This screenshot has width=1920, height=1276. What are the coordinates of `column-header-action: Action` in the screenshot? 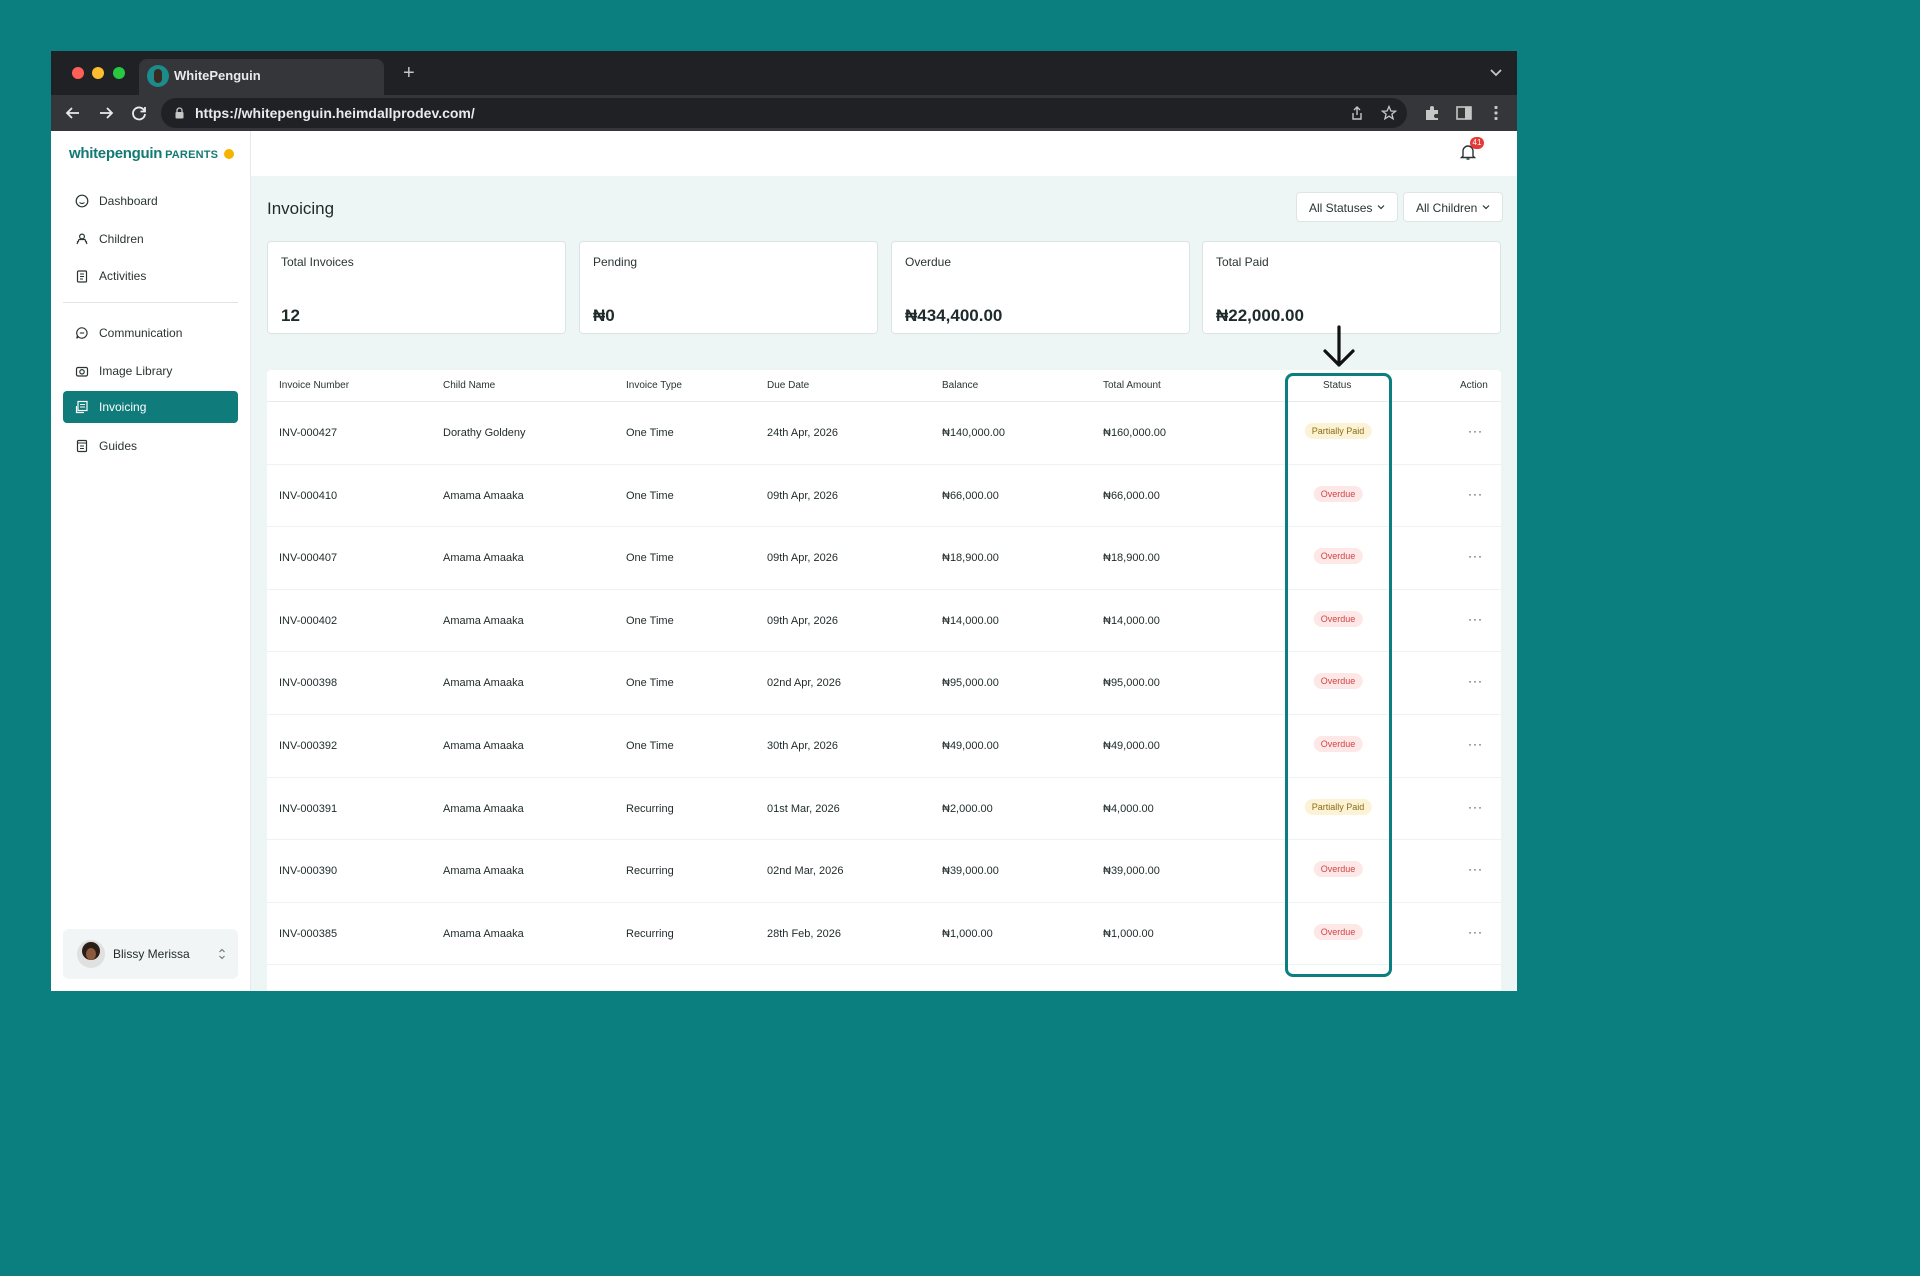 It's located at (1474, 385).